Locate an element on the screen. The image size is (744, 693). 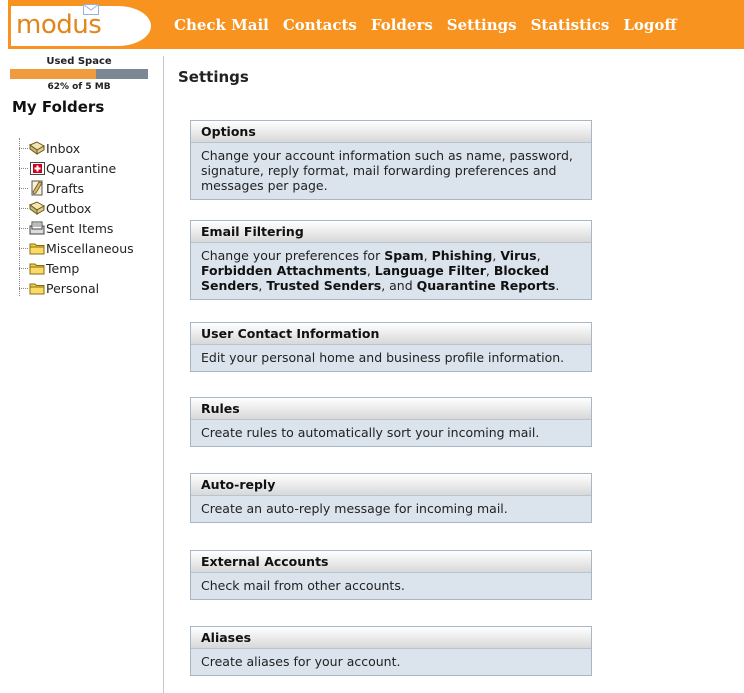
folder-label: Outbox is located at coordinates (69, 208).